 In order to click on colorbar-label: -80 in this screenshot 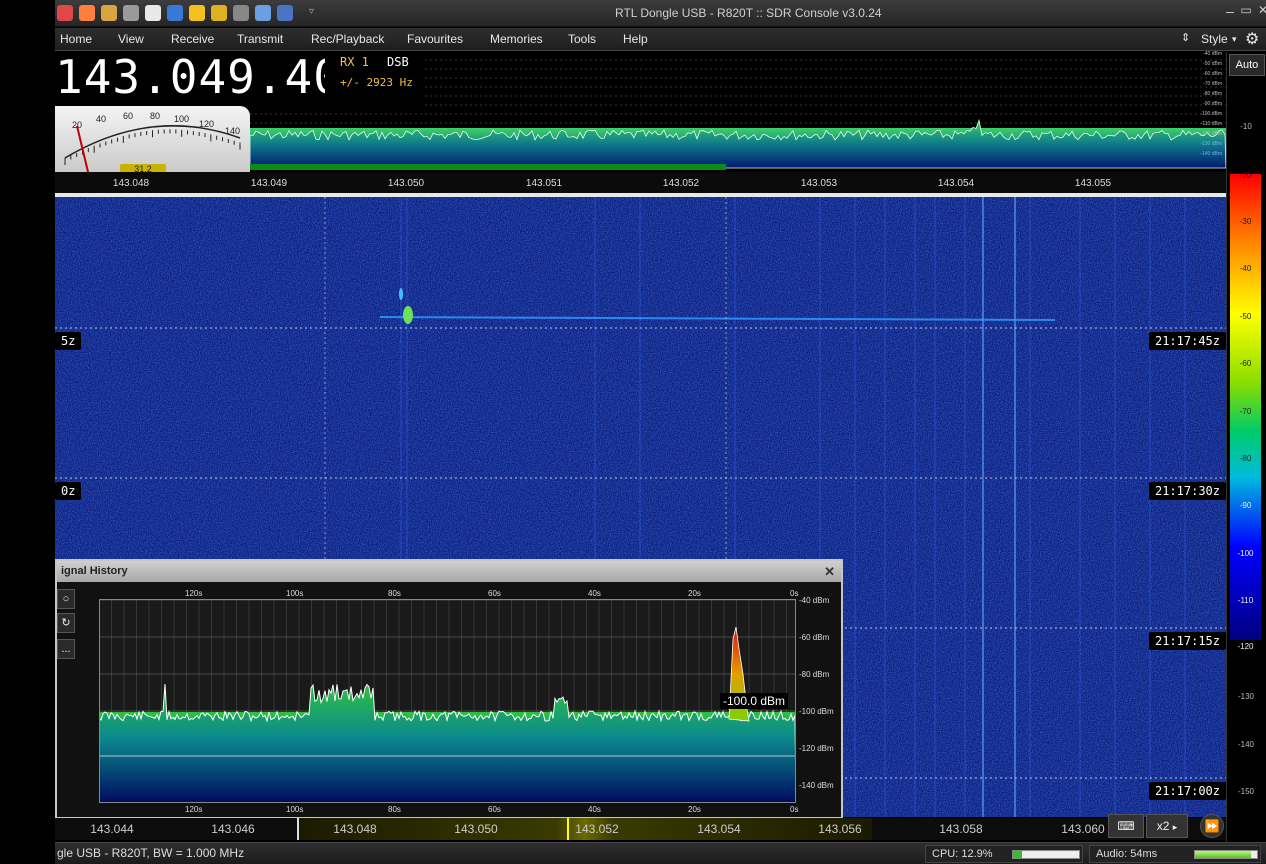, I will do `click(1245, 458)`.